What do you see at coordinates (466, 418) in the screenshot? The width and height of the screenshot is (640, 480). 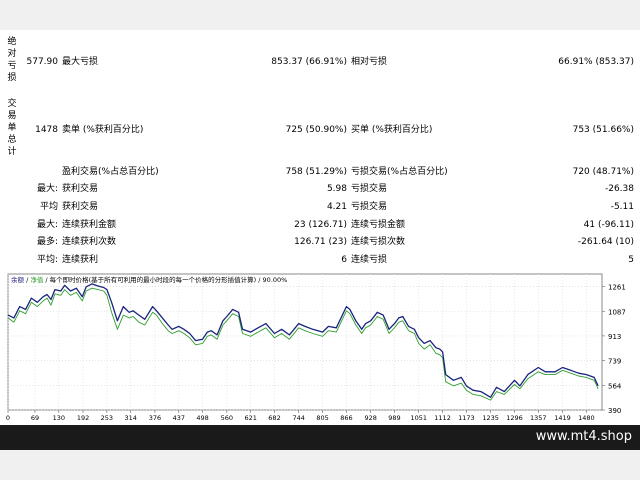 I see `x-tick-label: 1173` at bounding box center [466, 418].